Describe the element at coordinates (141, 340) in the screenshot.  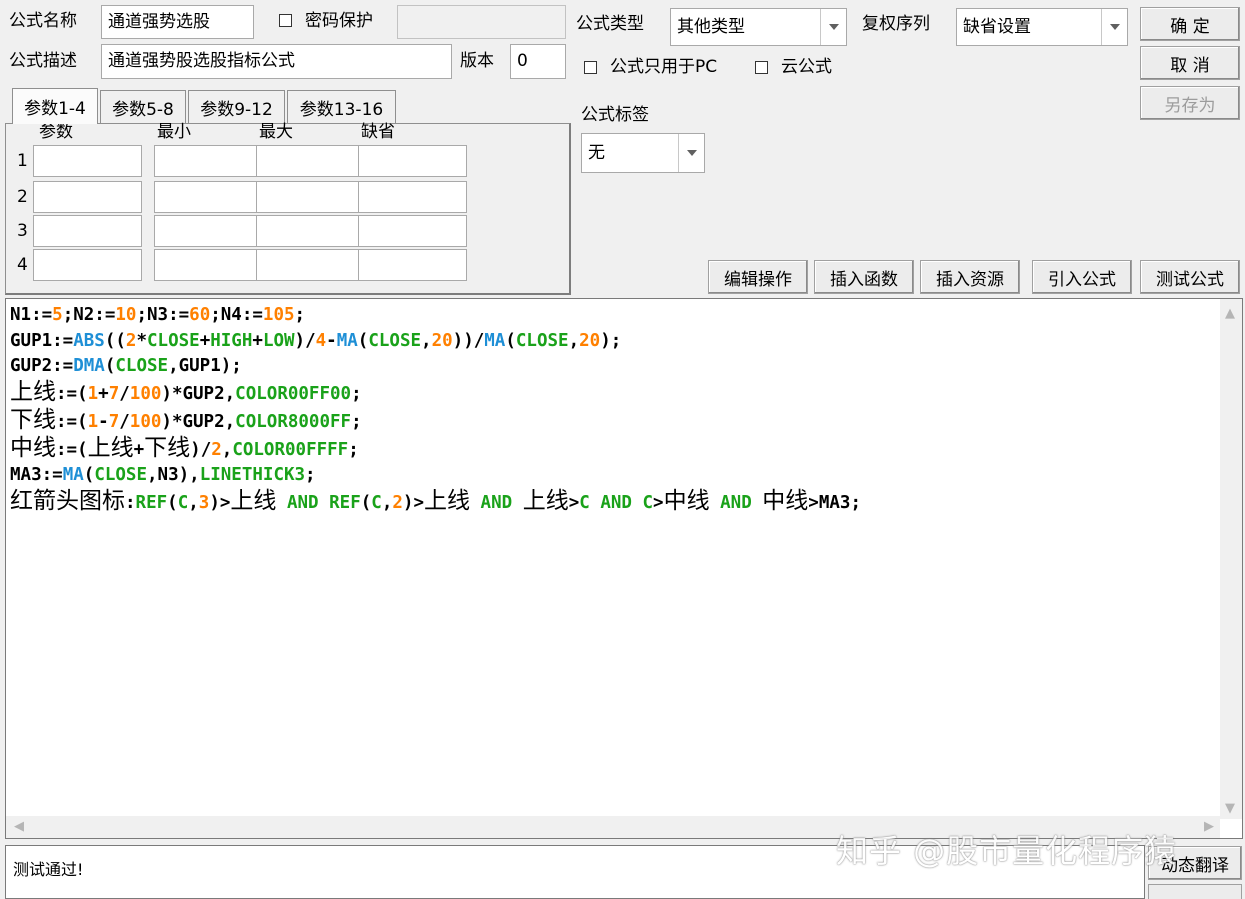
I see `code-token: *` at that location.